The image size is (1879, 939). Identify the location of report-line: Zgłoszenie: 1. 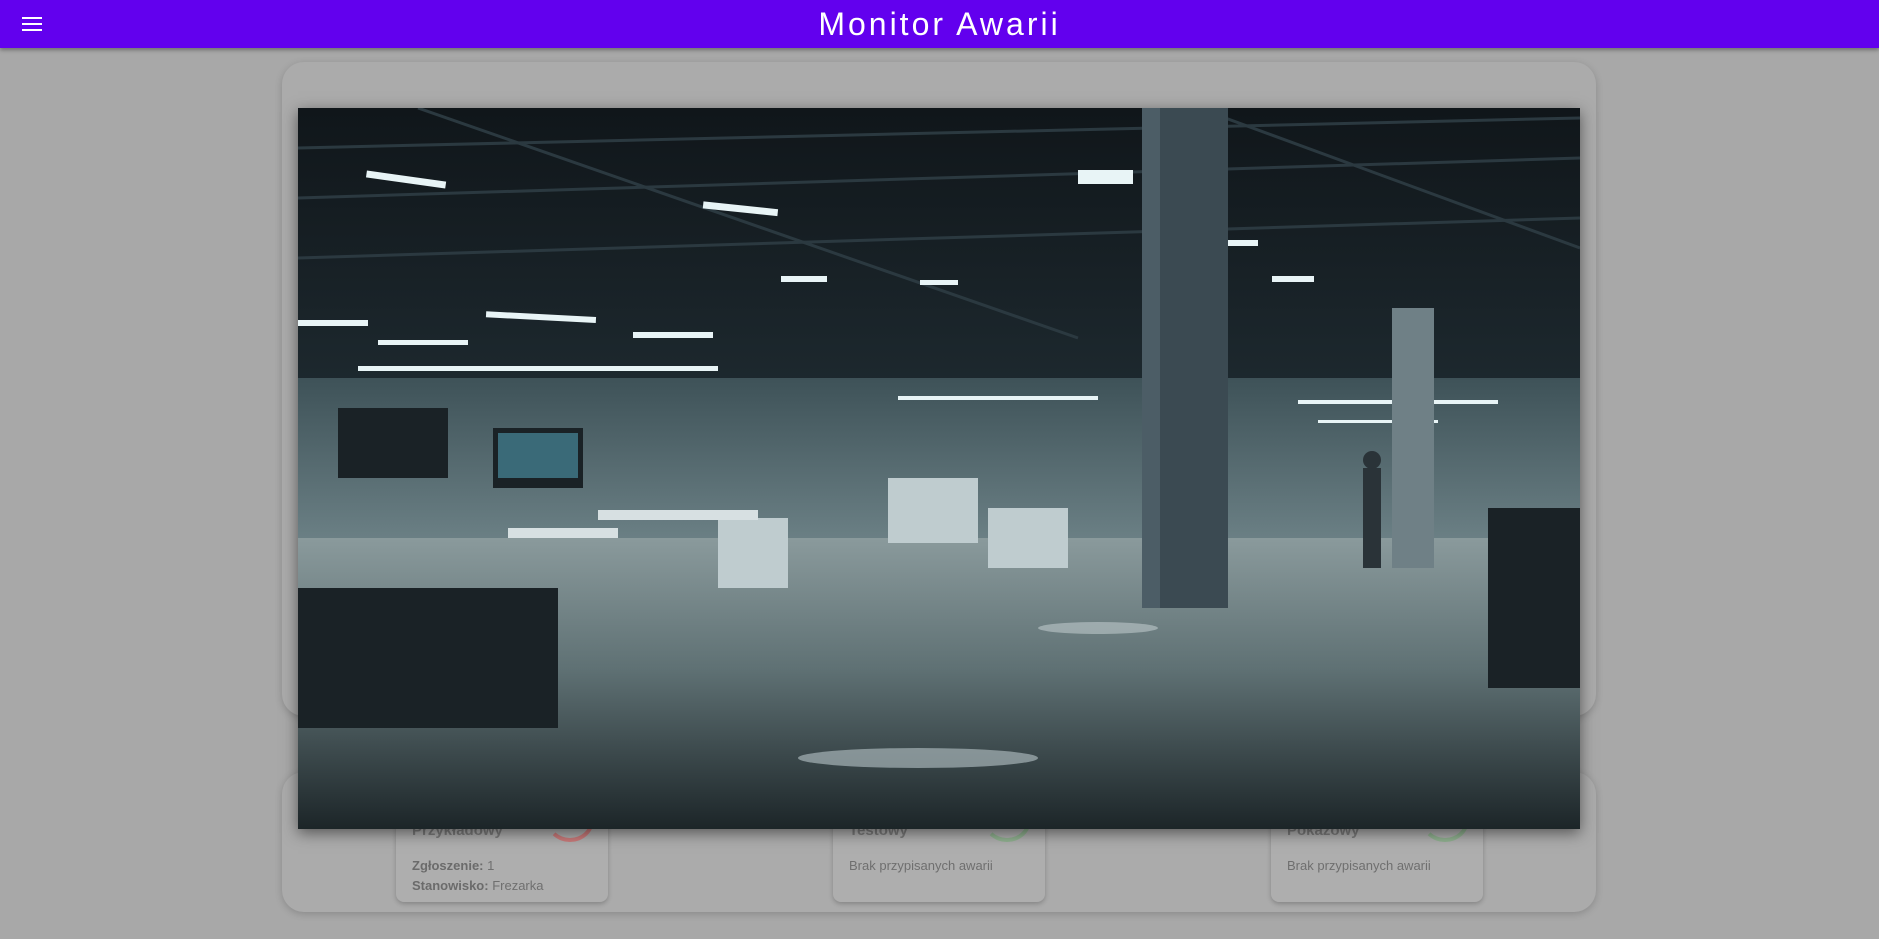
(453, 865).